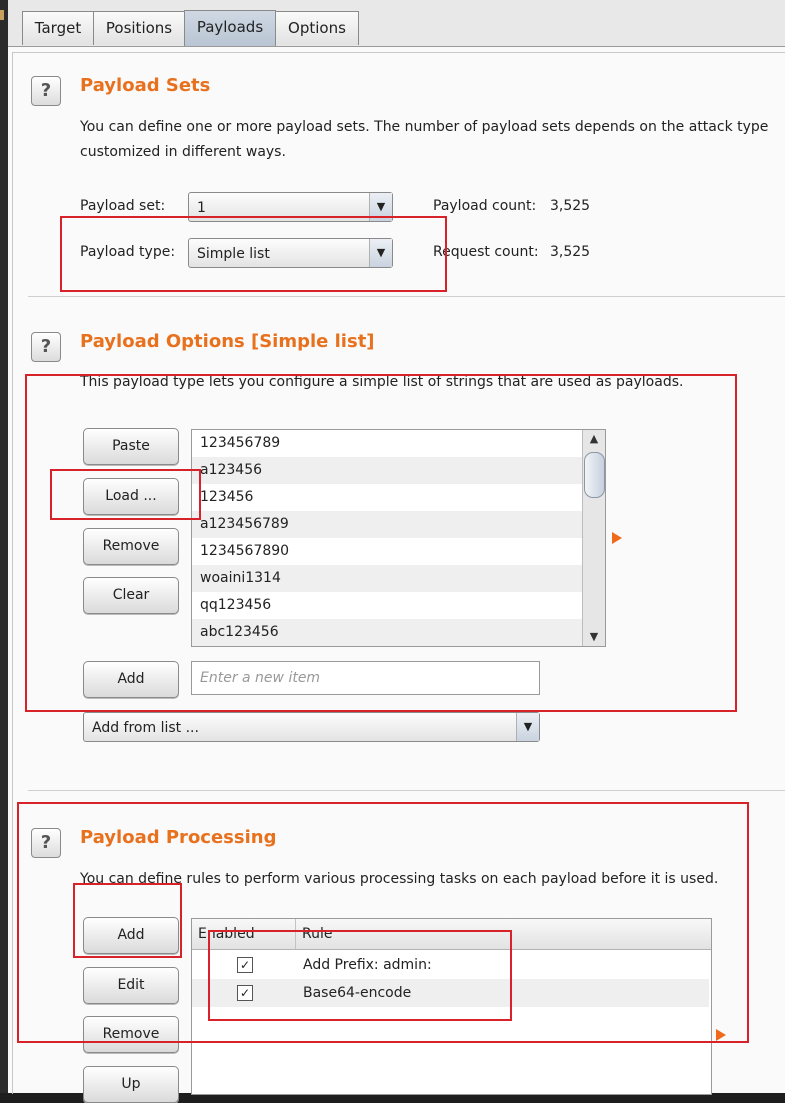  What do you see at coordinates (131, 679) in the screenshot?
I see `add-item-button: Add` at bounding box center [131, 679].